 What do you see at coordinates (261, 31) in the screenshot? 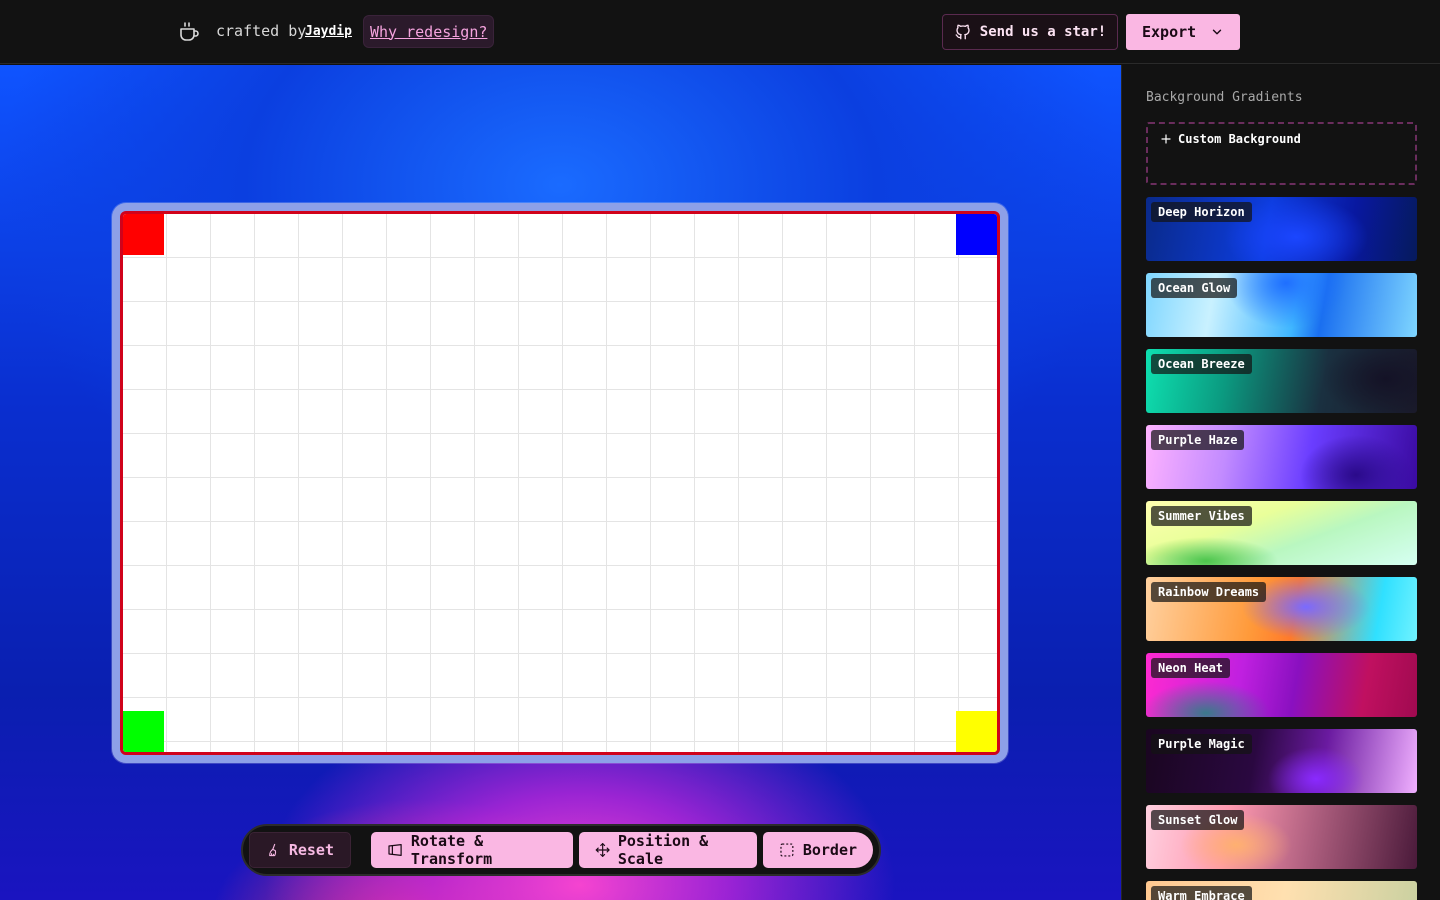
I see `crafted-by-text: crafted by` at bounding box center [261, 31].